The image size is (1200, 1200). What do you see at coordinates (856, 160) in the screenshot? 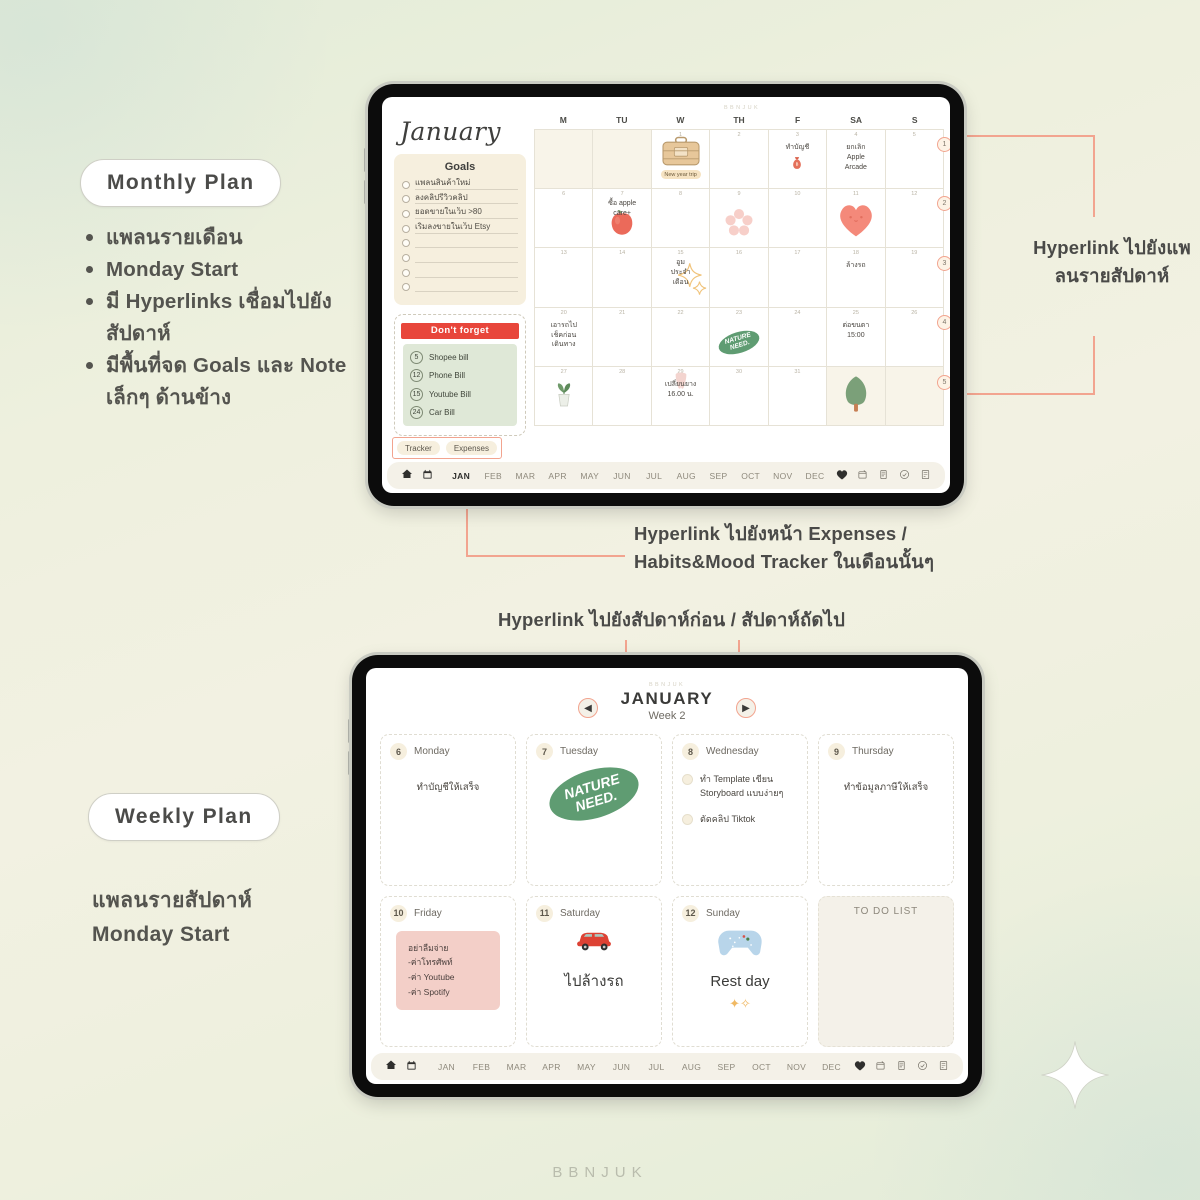
I see `calendar-cell: 4 ยกเลิก Apple Arcade` at bounding box center [856, 160].